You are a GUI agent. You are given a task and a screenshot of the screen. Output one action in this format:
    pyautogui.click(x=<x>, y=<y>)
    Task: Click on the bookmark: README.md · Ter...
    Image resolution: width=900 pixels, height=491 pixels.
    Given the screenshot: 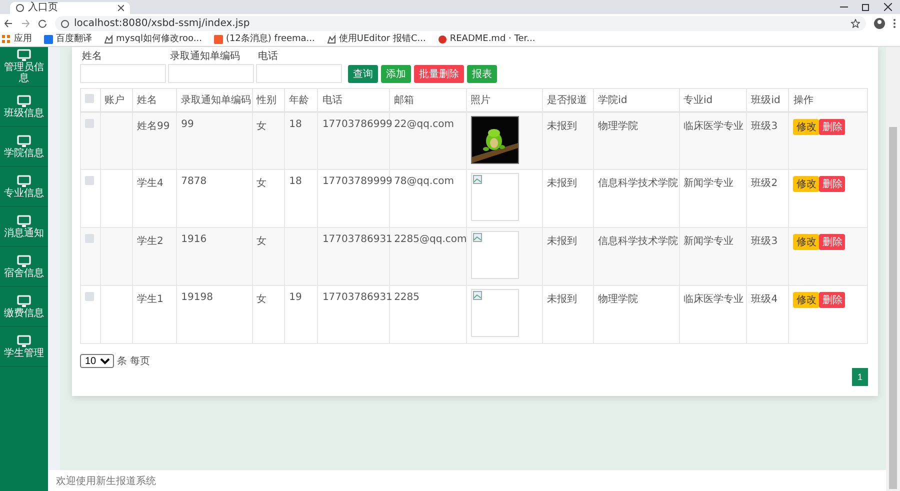 What is the action you would take?
    pyautogui.click(x=487, y=39)
    